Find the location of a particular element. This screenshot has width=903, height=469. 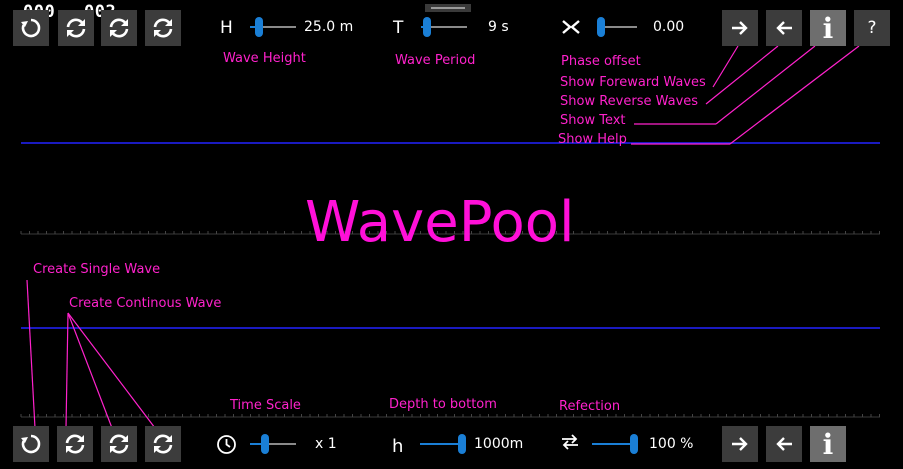

annotation-create-continuous: Create Continous Wave is located at coordinates (145, 303).